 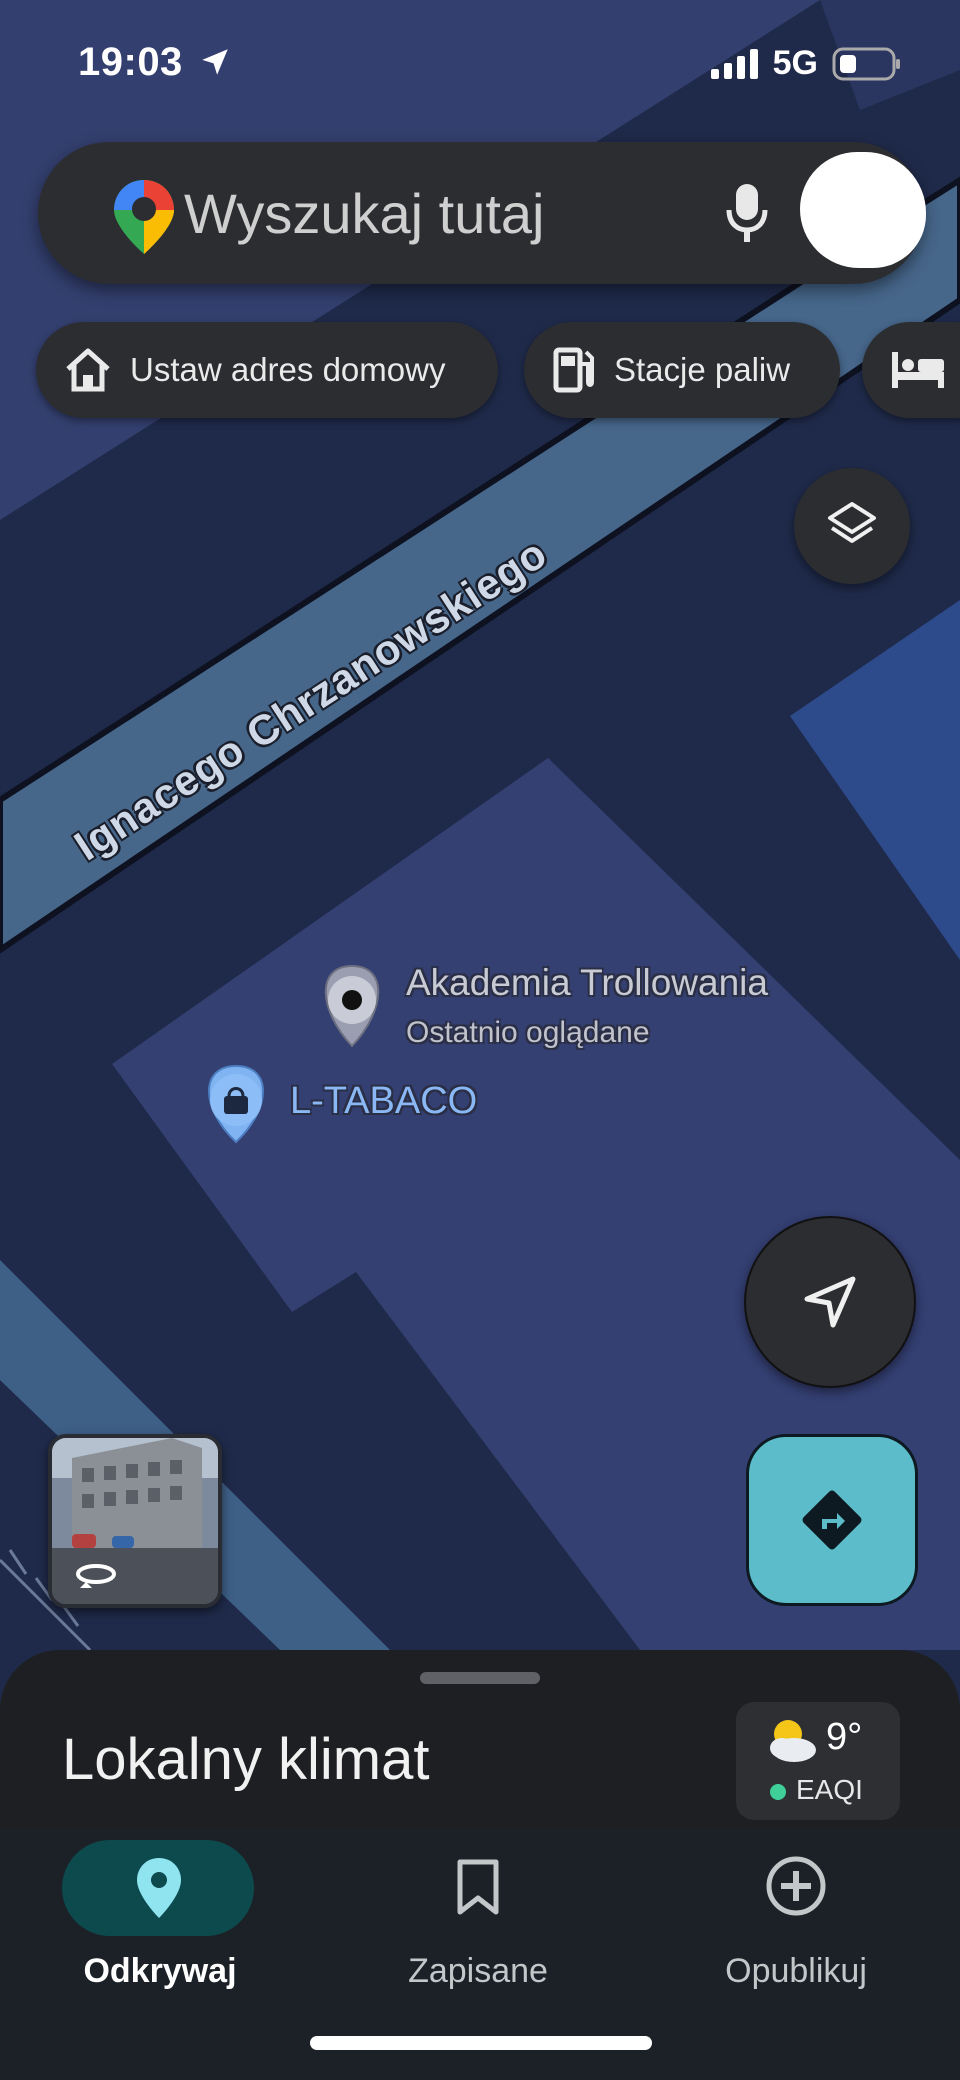 I want to click on directions-button, so click(x=832, y=1520).